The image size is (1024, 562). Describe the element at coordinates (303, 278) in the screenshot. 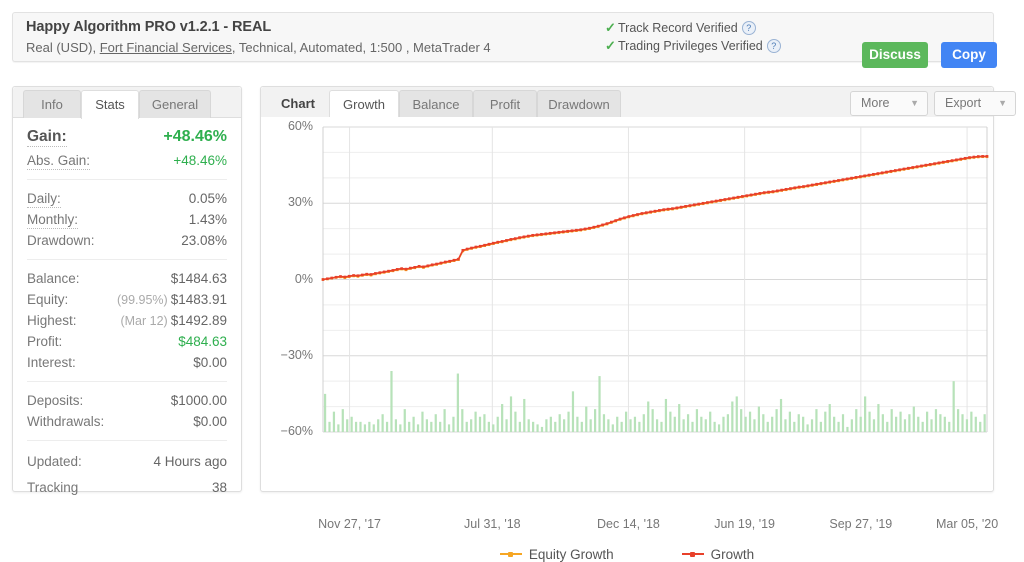

I see `y-axis-tick: 0%` at that location.